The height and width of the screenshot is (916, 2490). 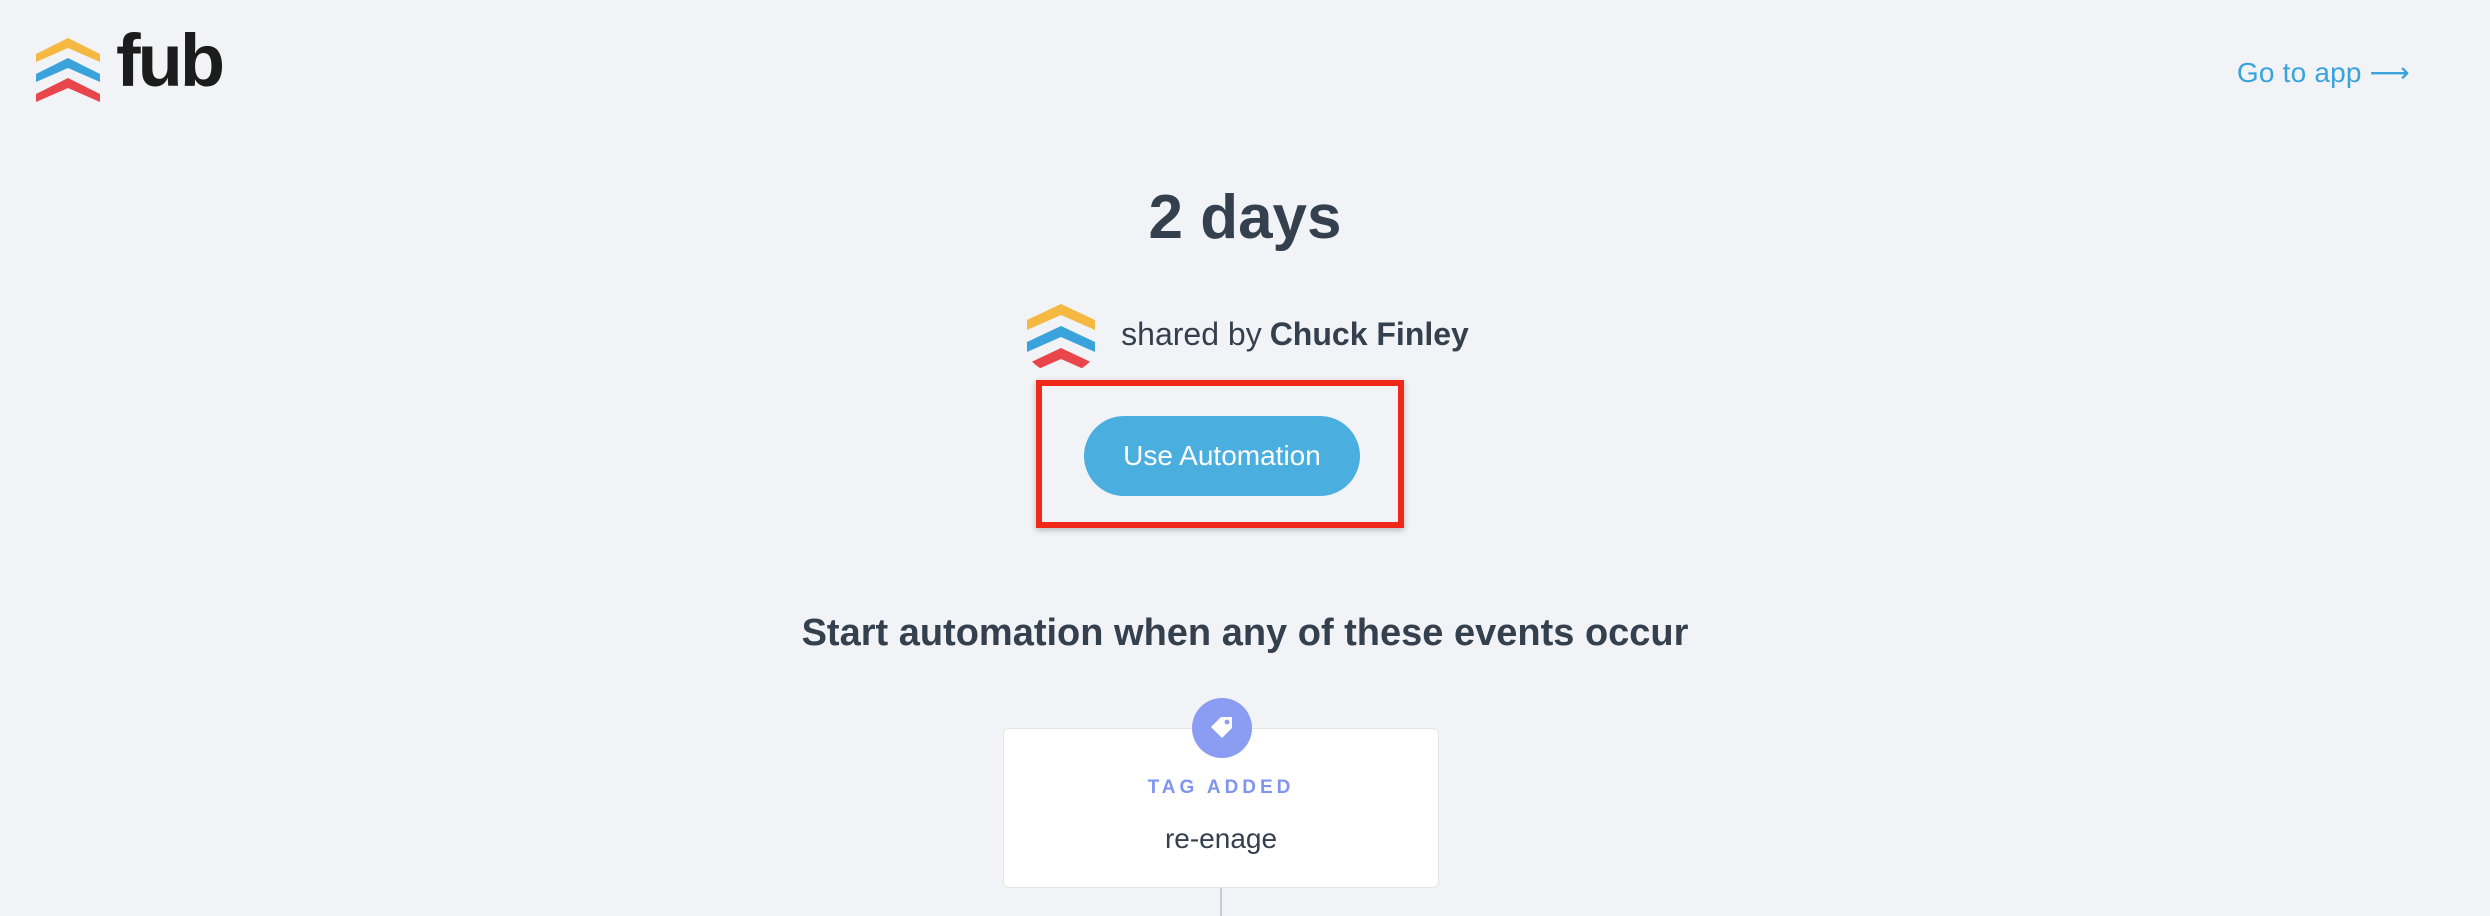 I want to click on flow-connector, so click(x=1221, y=902).